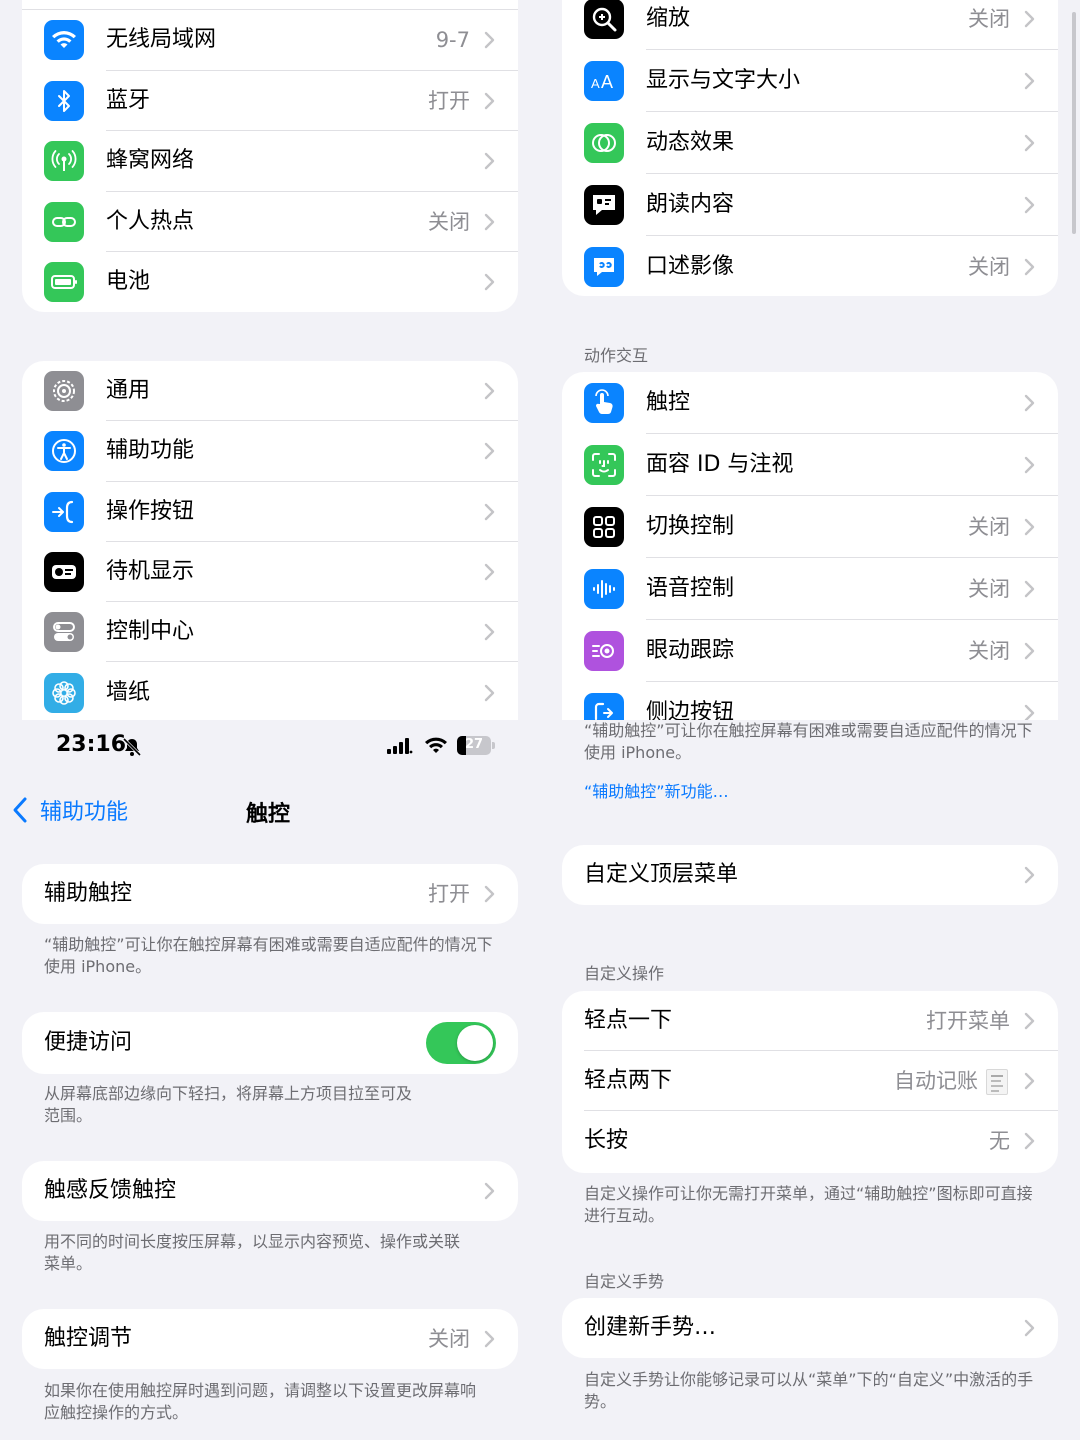  I want to click on vision-row-5: 口述影像 关闭, so click(810, 267).